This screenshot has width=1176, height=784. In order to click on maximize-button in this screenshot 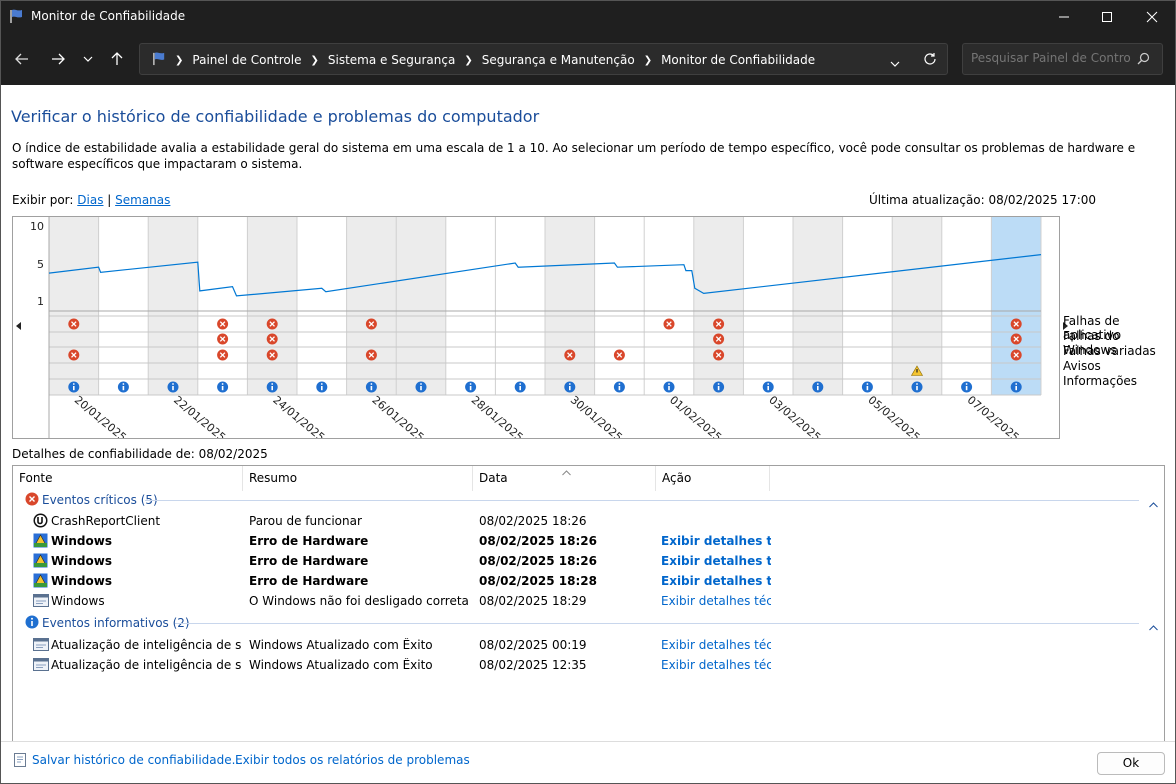, I will do `click(1107, 17)`.